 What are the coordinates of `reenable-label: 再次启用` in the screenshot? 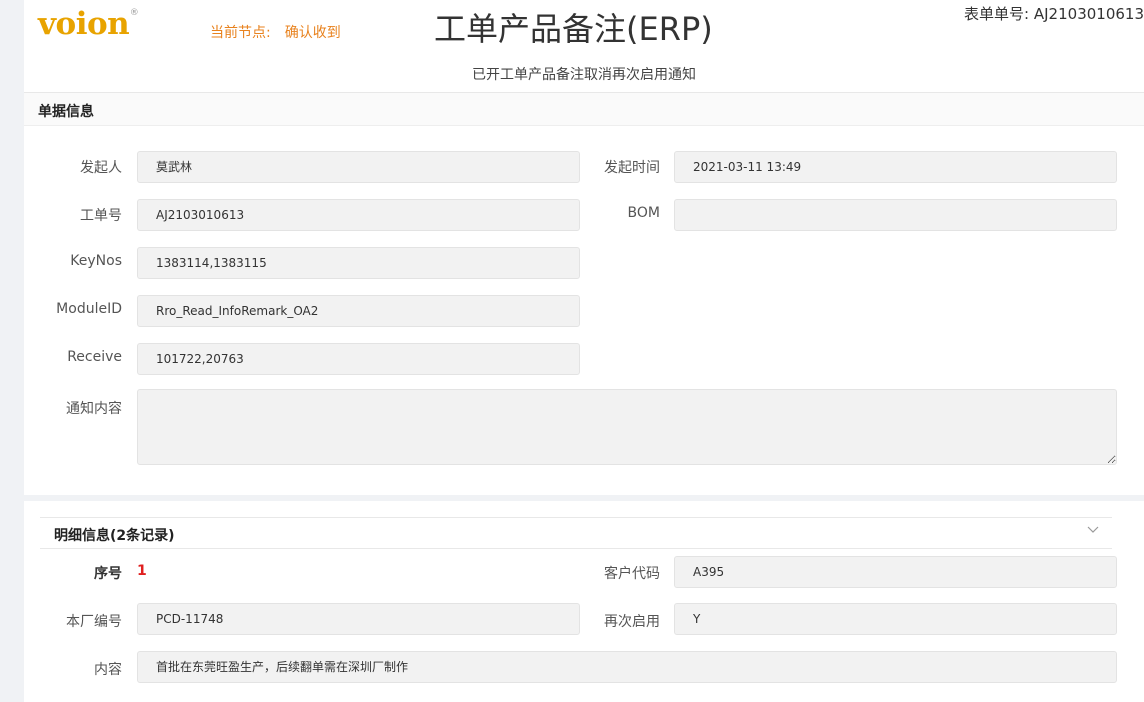 It's located at (632, 622).